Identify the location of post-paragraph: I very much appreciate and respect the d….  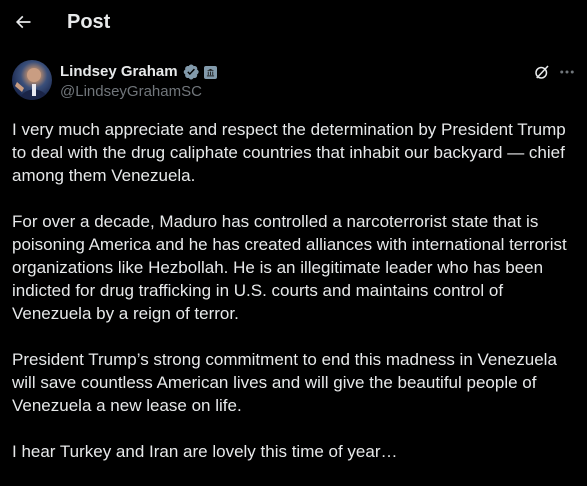
(289, 152).